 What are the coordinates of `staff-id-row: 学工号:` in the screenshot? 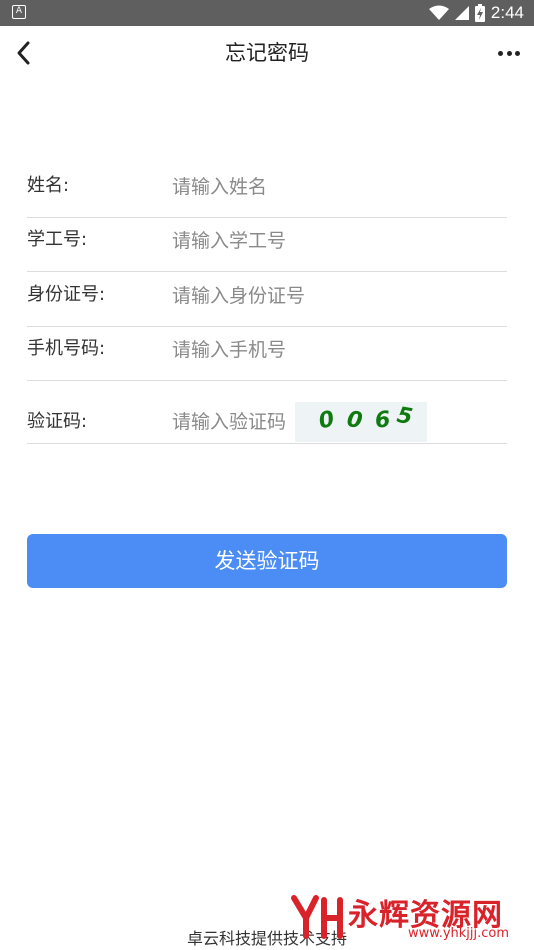 It's located at (267, 245).